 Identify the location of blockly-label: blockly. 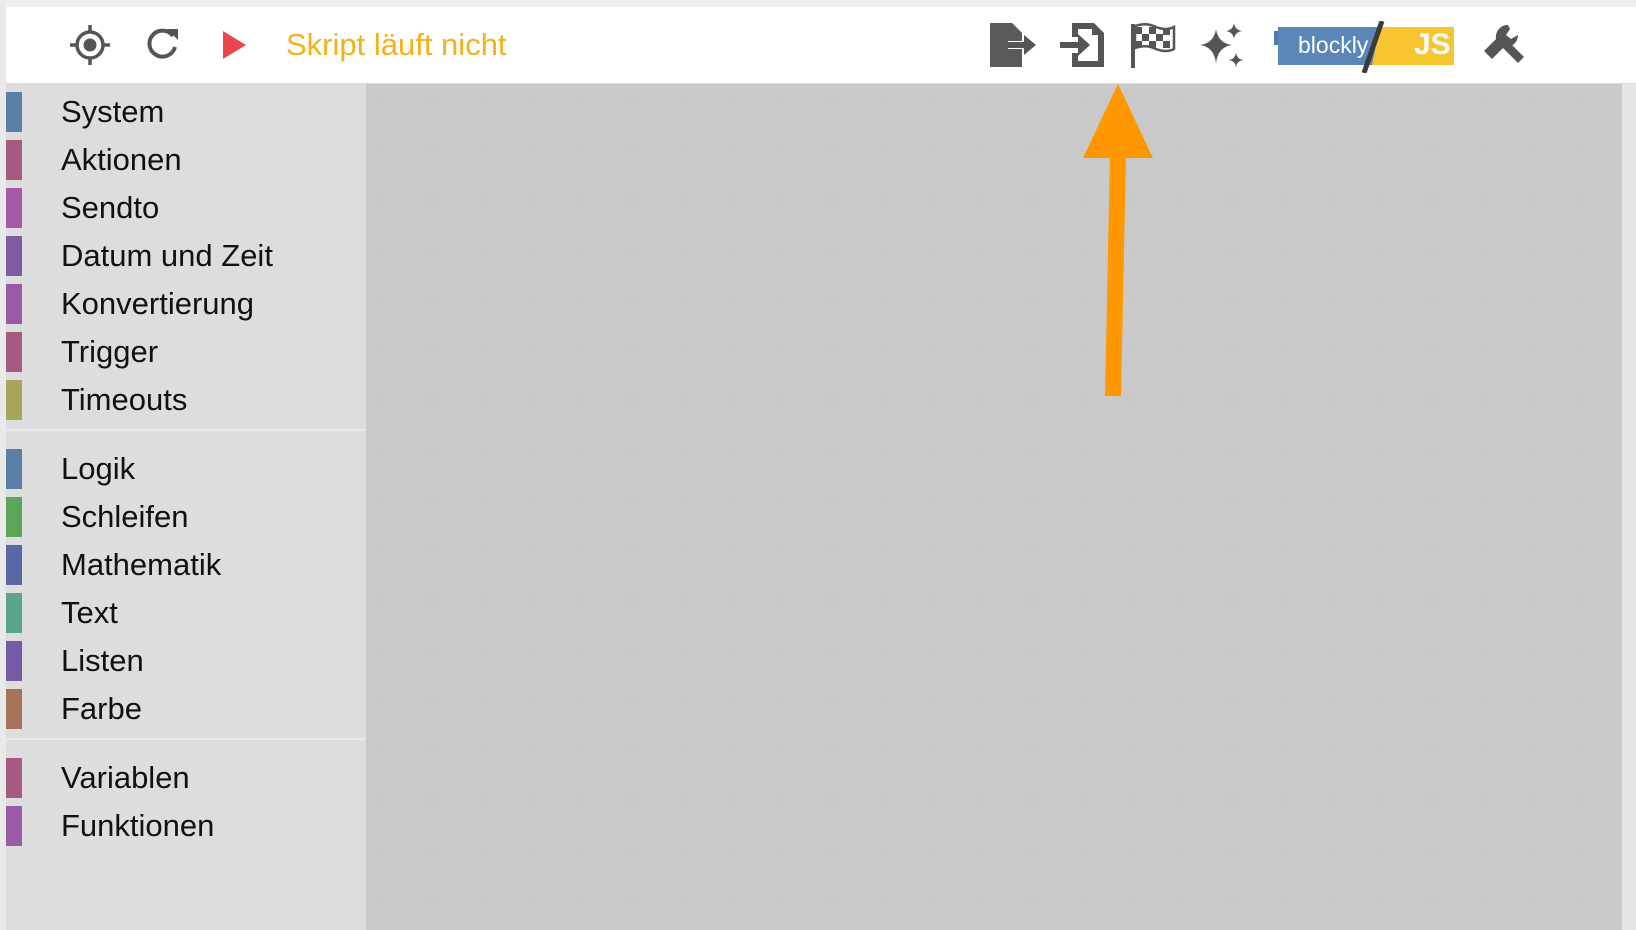
(1333, 45).